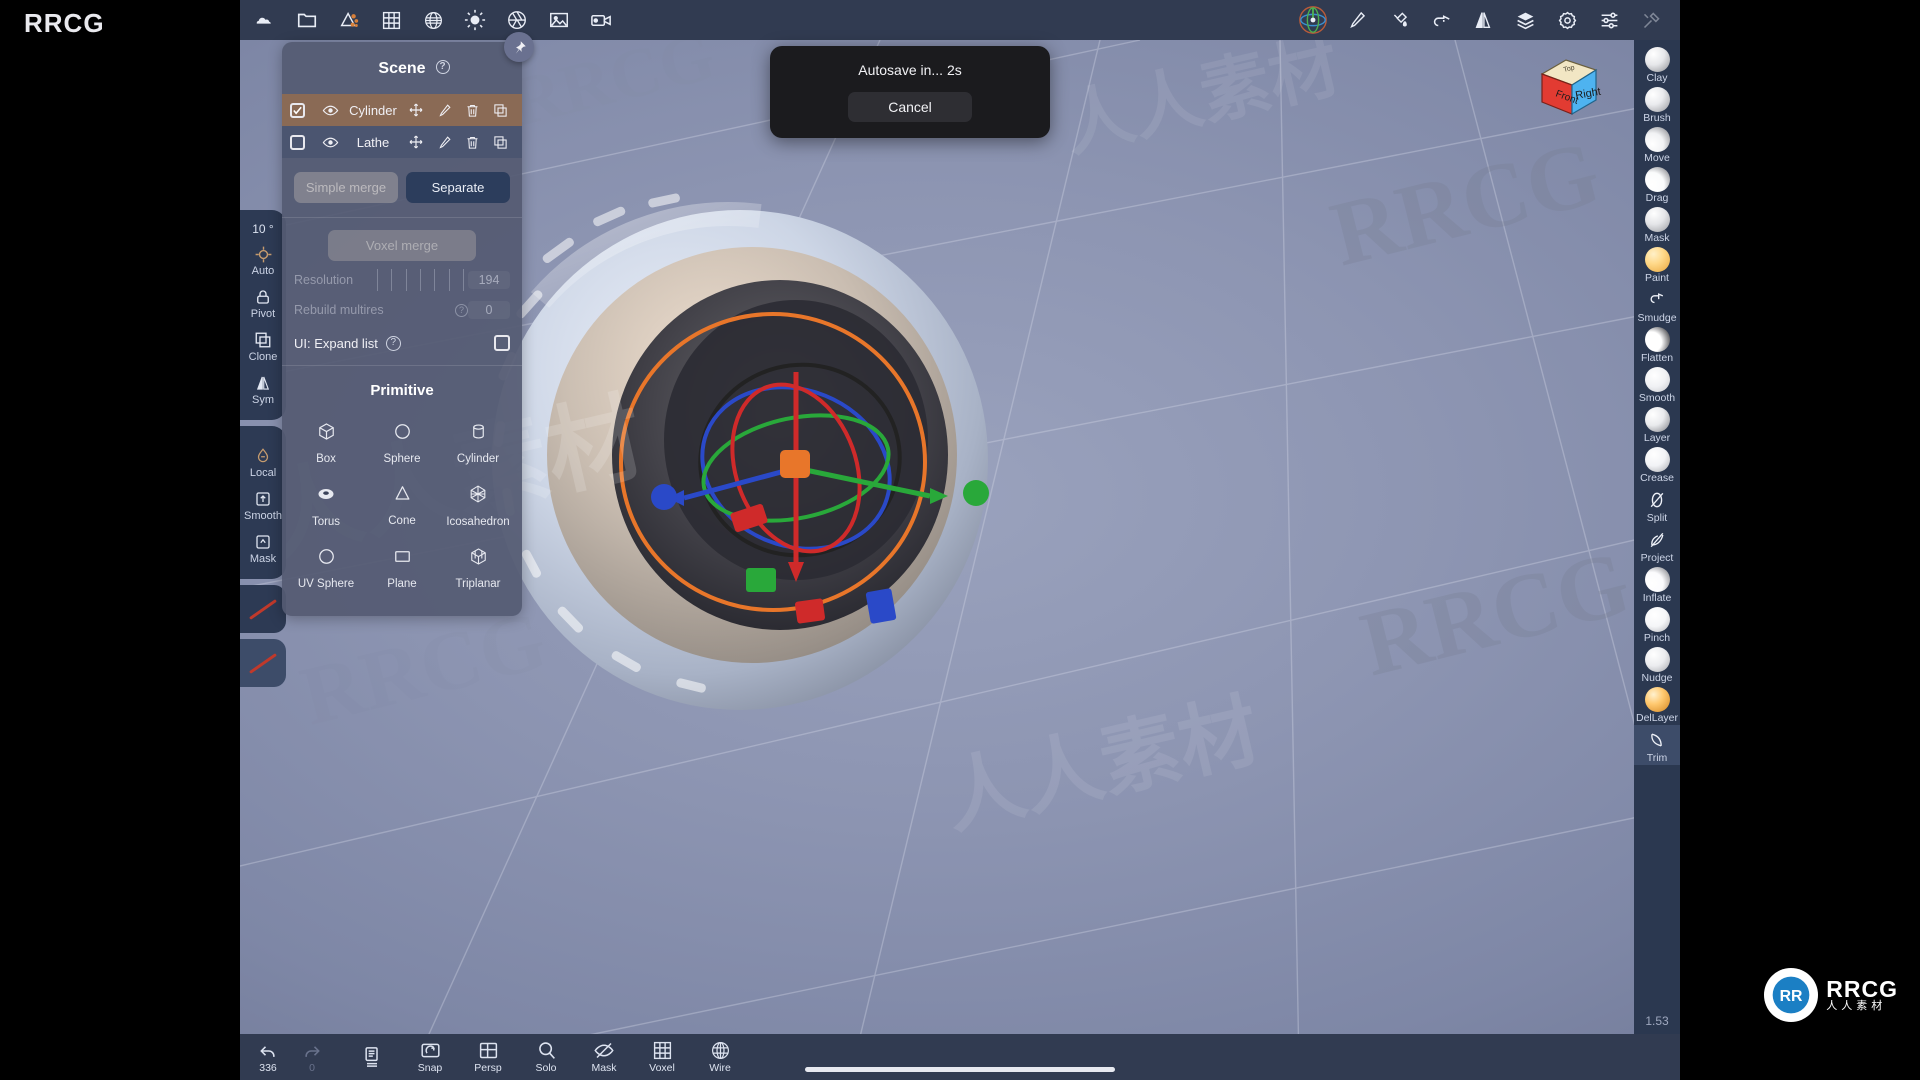 Image resolution: width=1920 pixels, height=1080 pixels. Describe the element at coordinates (1657, 518) in the screenshot. I see `right-tool-label: Split` at that location.